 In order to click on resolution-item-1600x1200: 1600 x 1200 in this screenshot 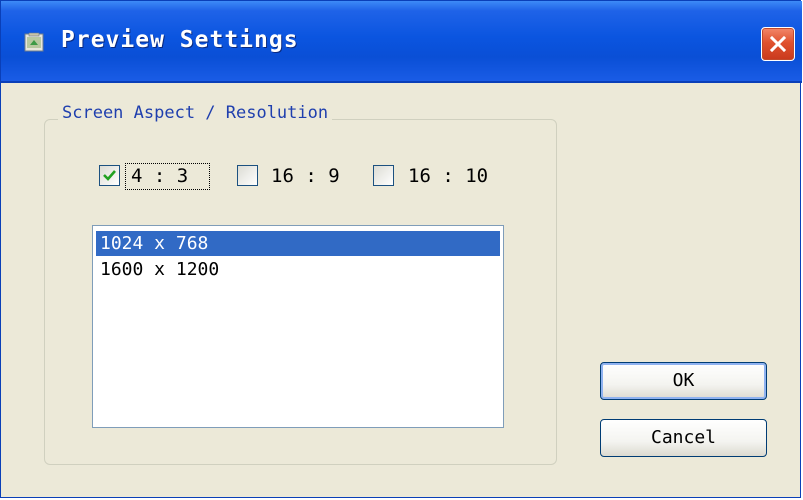, I will do `click(298, 269)`.